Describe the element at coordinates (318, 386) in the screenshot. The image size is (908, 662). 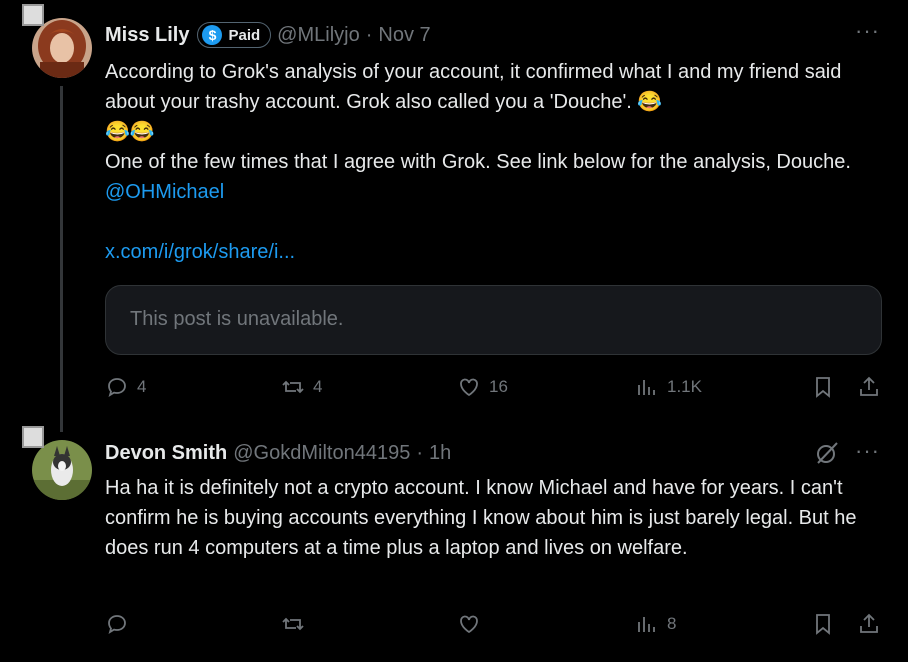
I see `repost-count: 4` at that location.